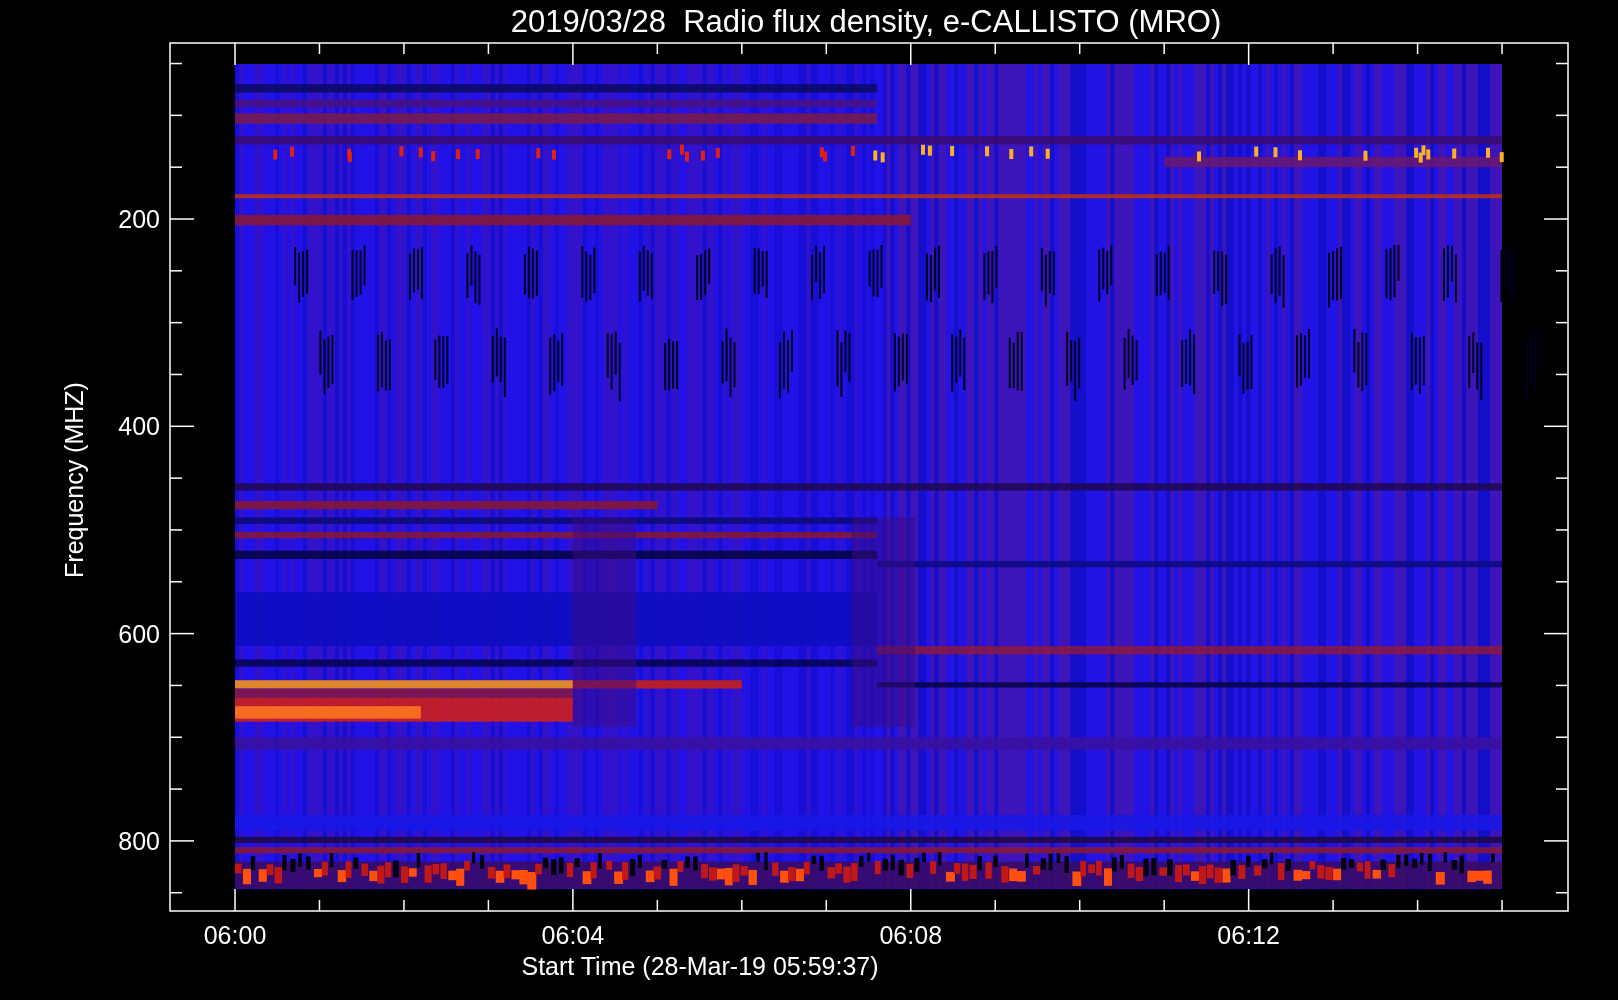  What do you see at coordinates (235, 935) in the screenshot?
I see `tick-label: 06:00` at bounding box center [235, 935].